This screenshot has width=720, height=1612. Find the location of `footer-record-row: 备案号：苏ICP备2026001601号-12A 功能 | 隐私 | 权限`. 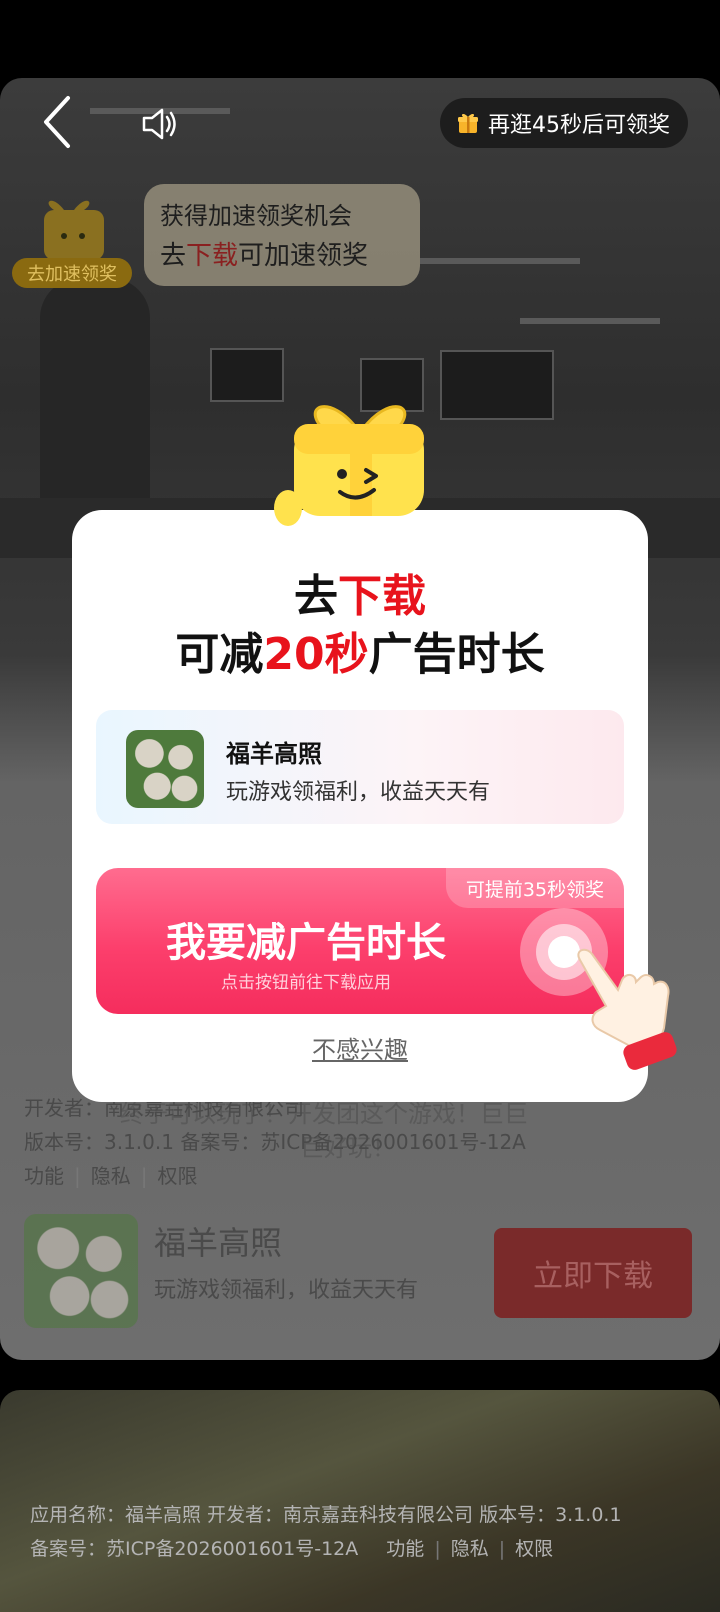

footer-record-row: 备案号：苏ICP备2026001601号-12A 功能 | 隐私 | 权限 is located at coordinates (292, 1549).